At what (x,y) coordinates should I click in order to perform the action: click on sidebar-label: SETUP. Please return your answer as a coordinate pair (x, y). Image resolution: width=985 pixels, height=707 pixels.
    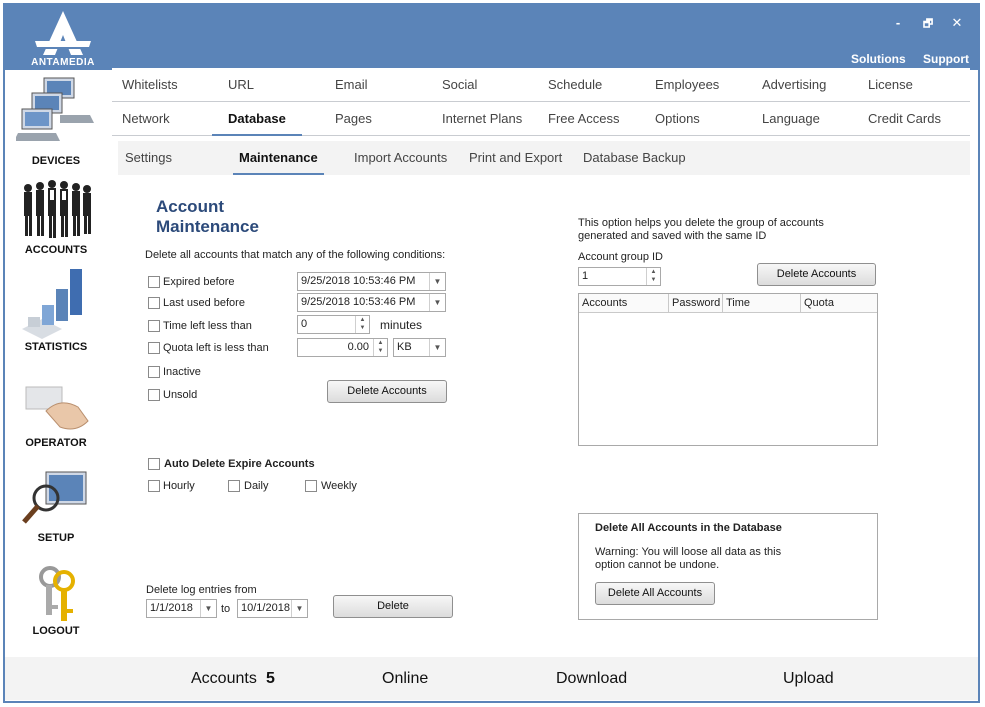
    Looking at the image, I should click on (56, 538).